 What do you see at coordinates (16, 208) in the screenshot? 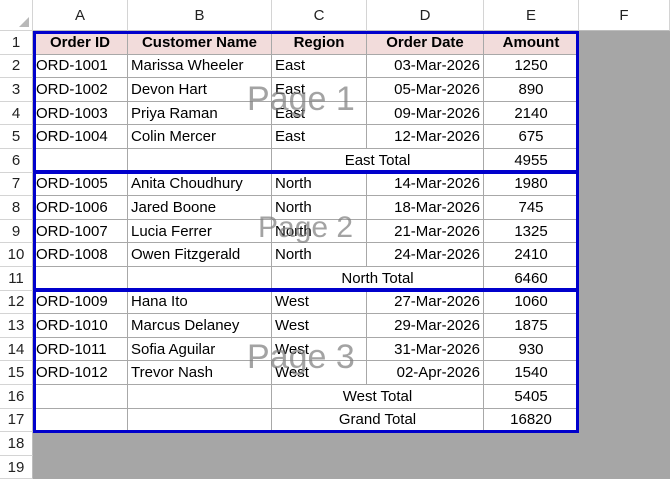
I see `row-header-8: 8` at bounding box center [16, 208].